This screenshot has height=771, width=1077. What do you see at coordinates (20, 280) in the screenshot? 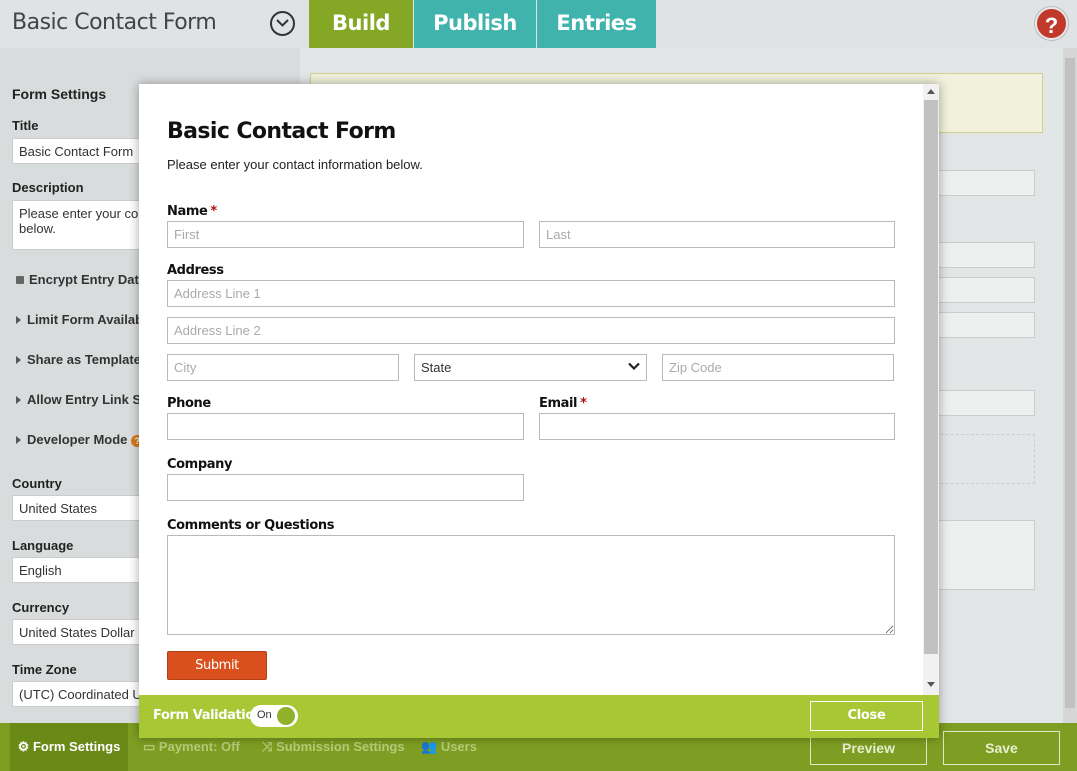
I see `lock-icon` at bounding box center [20, 280].